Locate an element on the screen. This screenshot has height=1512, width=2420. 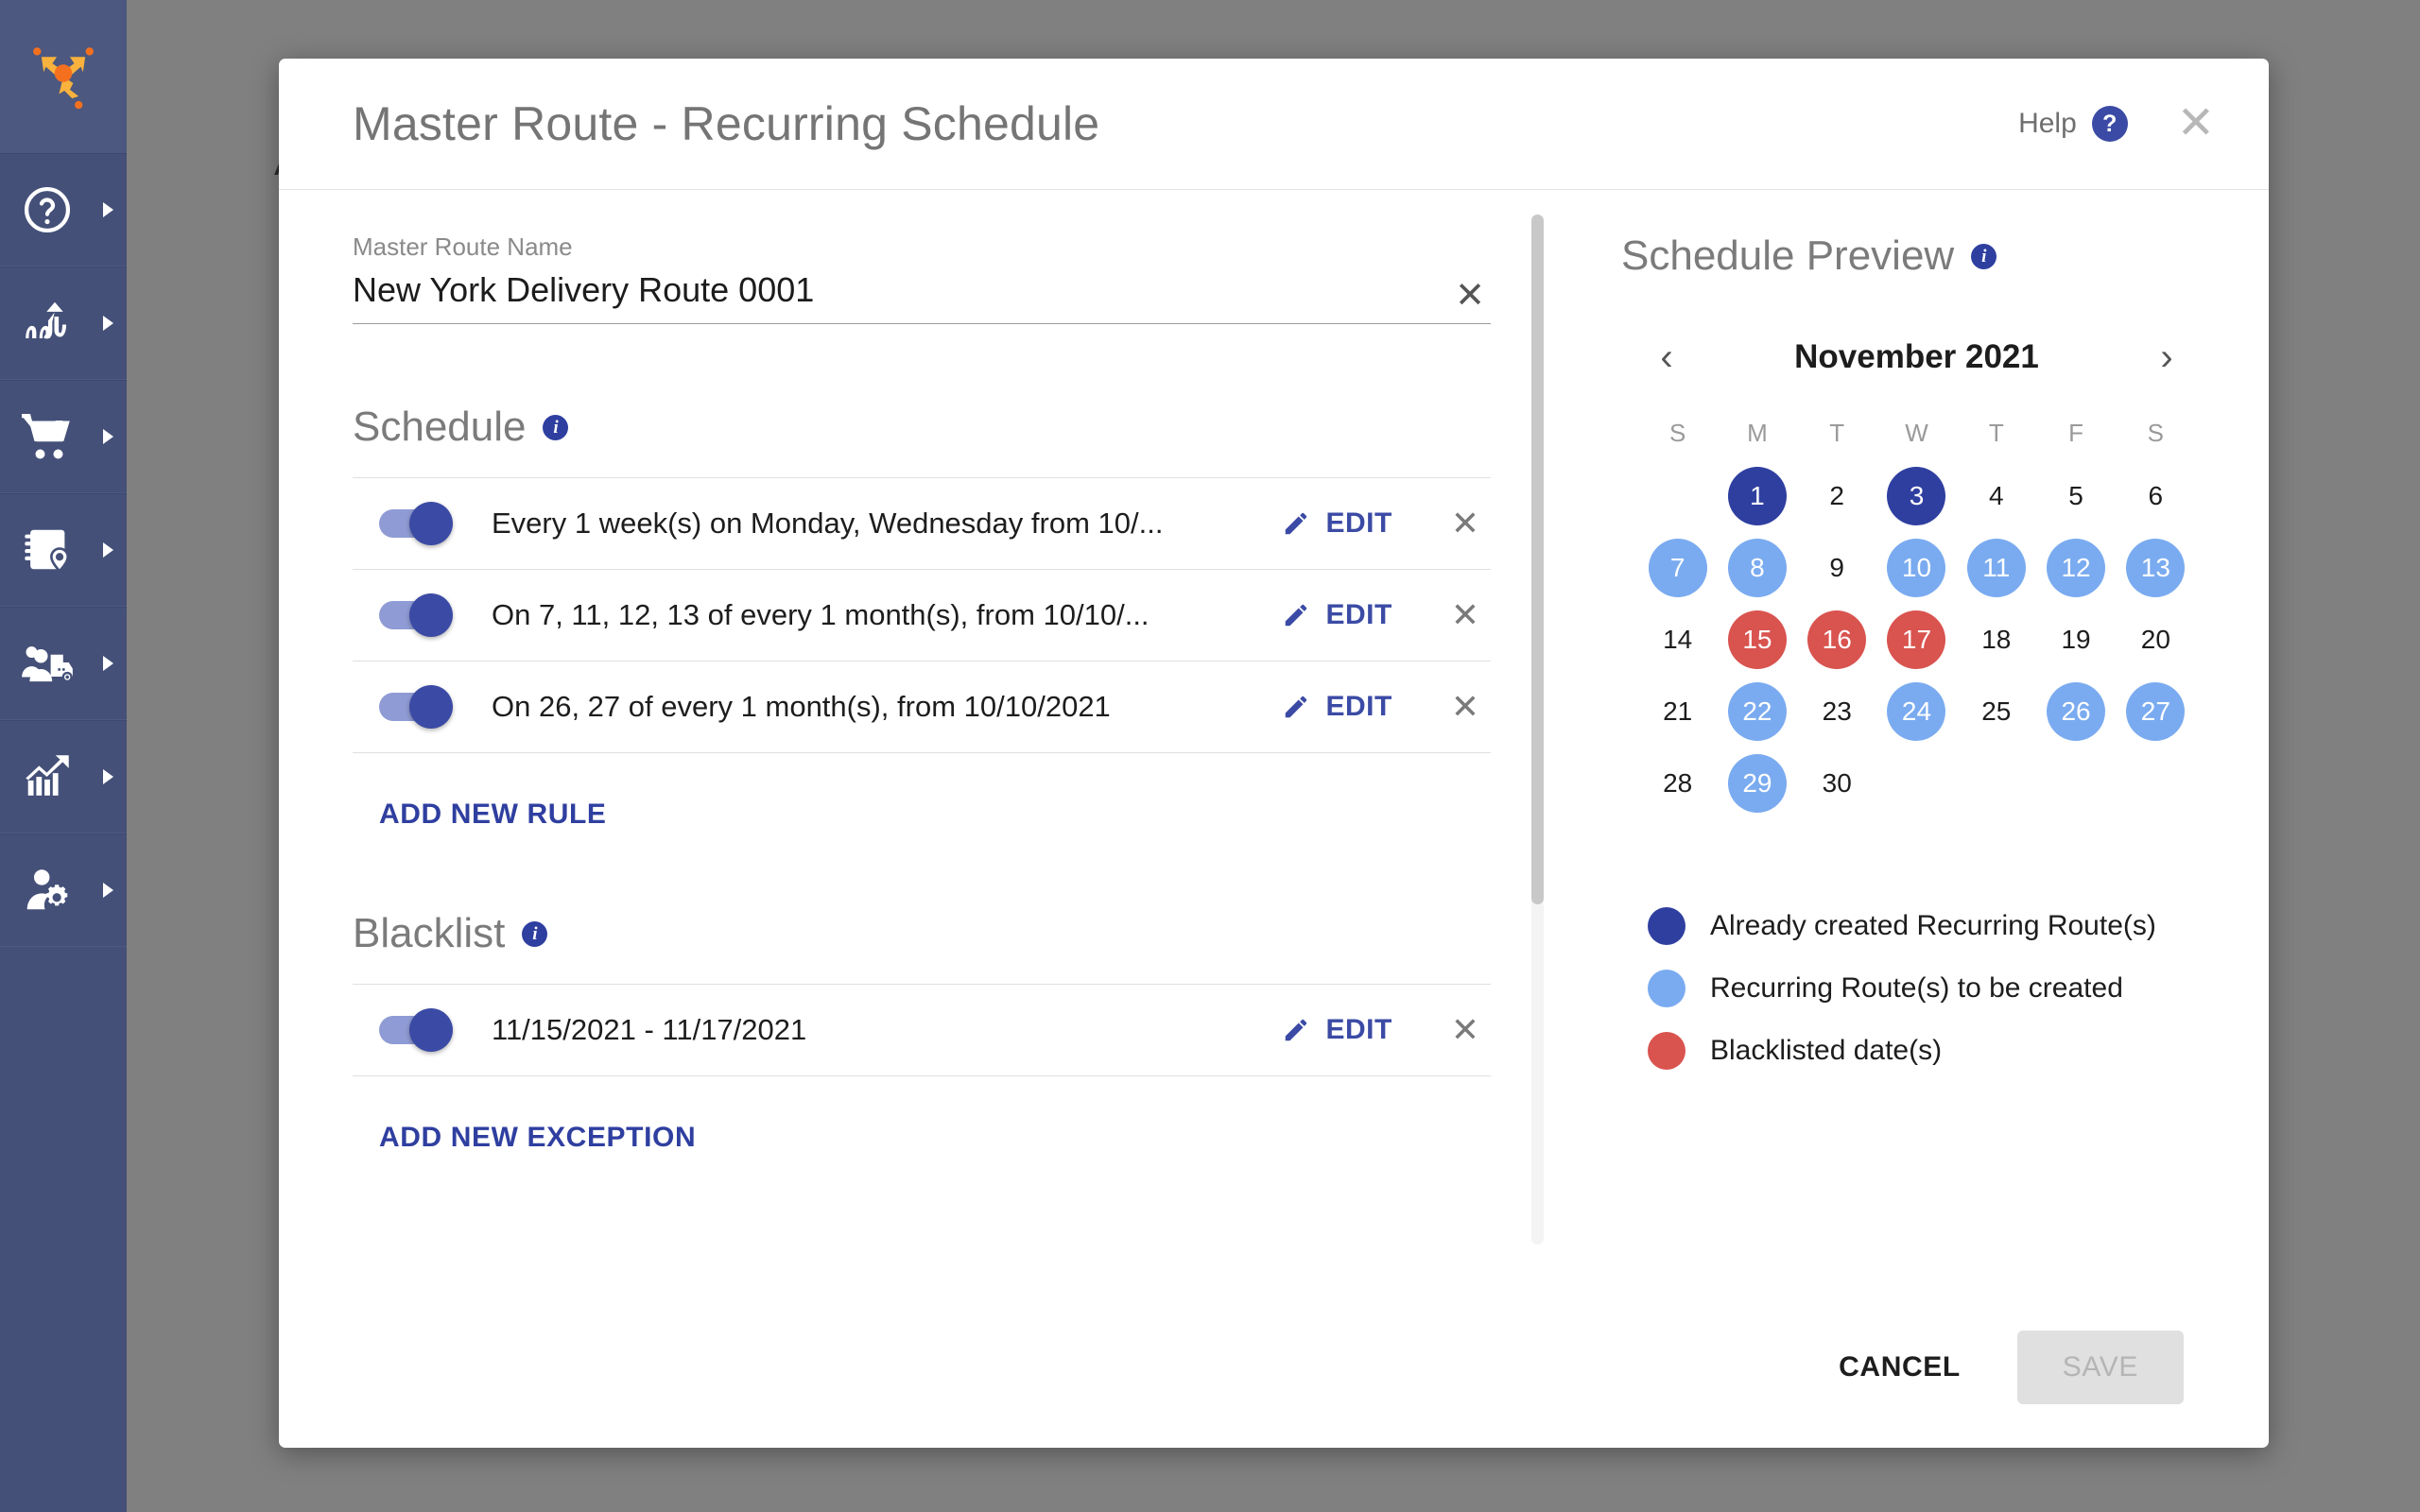
routing-logo is located at coordinates (63, 76).